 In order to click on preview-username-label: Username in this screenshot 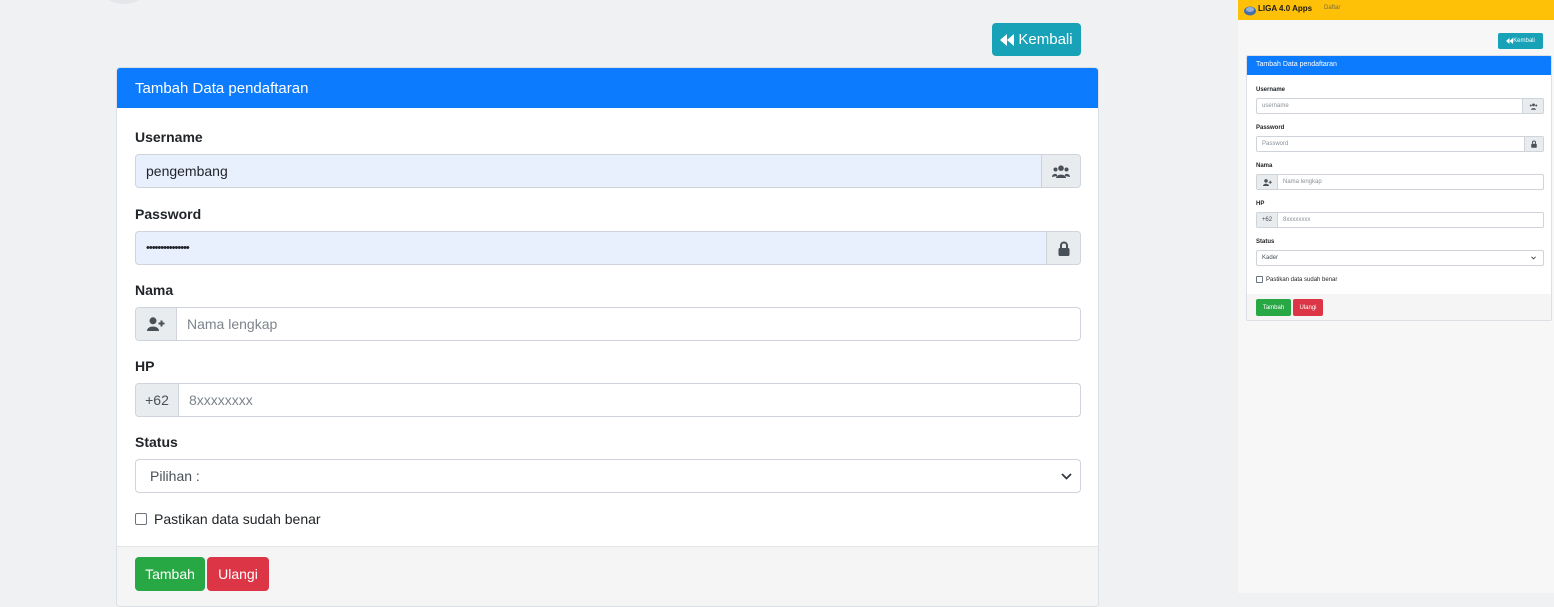, I will do `click(1271, 90)`.